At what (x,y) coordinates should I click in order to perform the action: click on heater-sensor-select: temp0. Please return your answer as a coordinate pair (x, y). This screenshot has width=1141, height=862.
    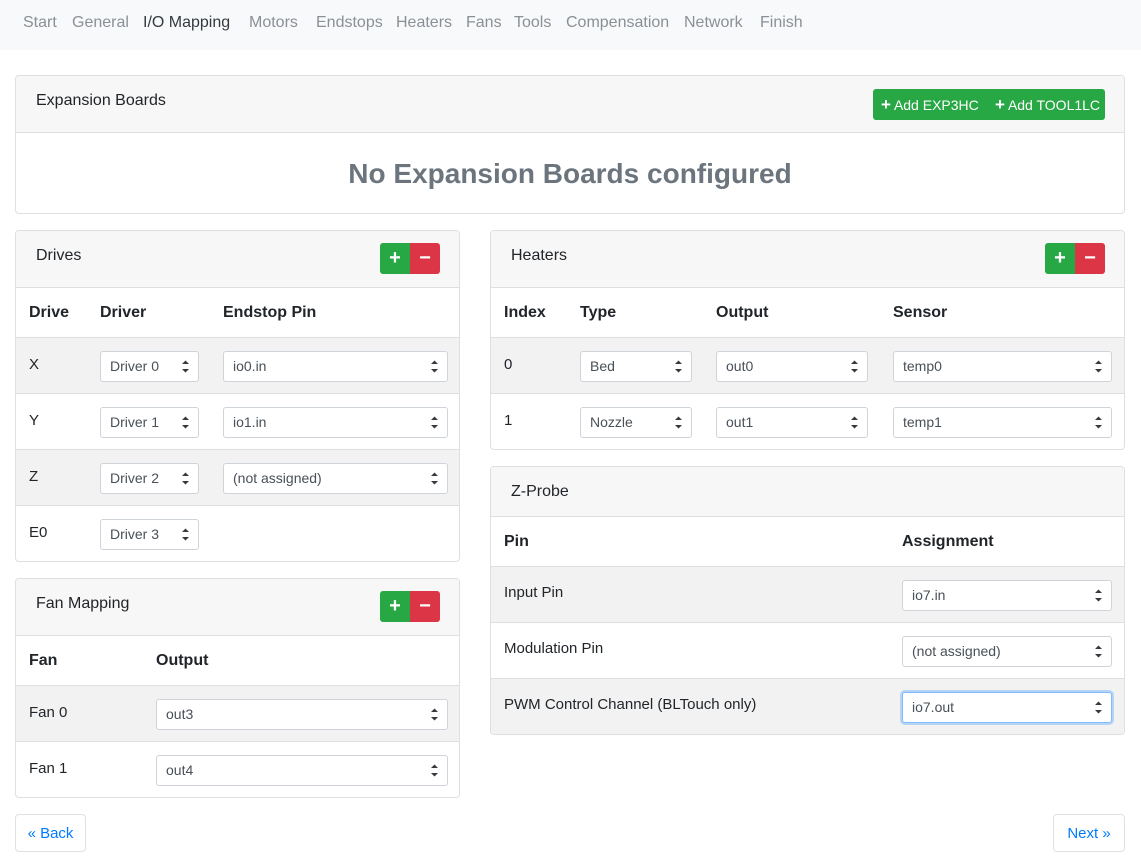
    Looking at the image, I should click on (1002, 366).